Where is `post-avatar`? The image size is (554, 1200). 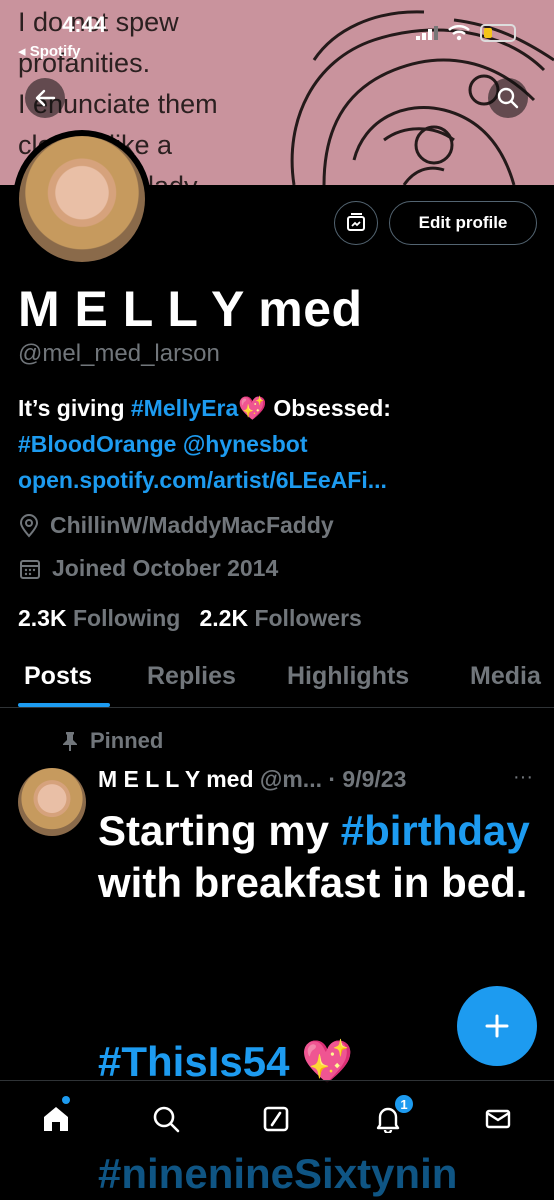 post-avatar is located at coordinates (52, 802).